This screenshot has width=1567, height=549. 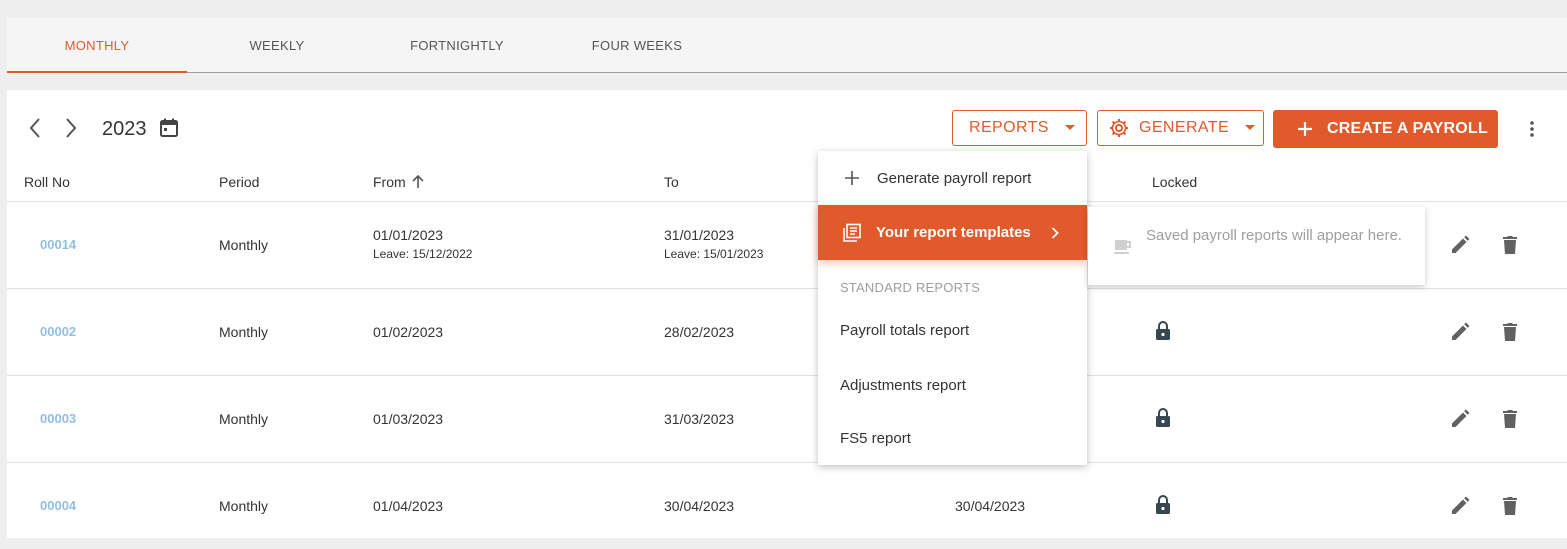 I want to click on tab-four-weeks: FOUR WEEKS, so click(x=637, y=45).